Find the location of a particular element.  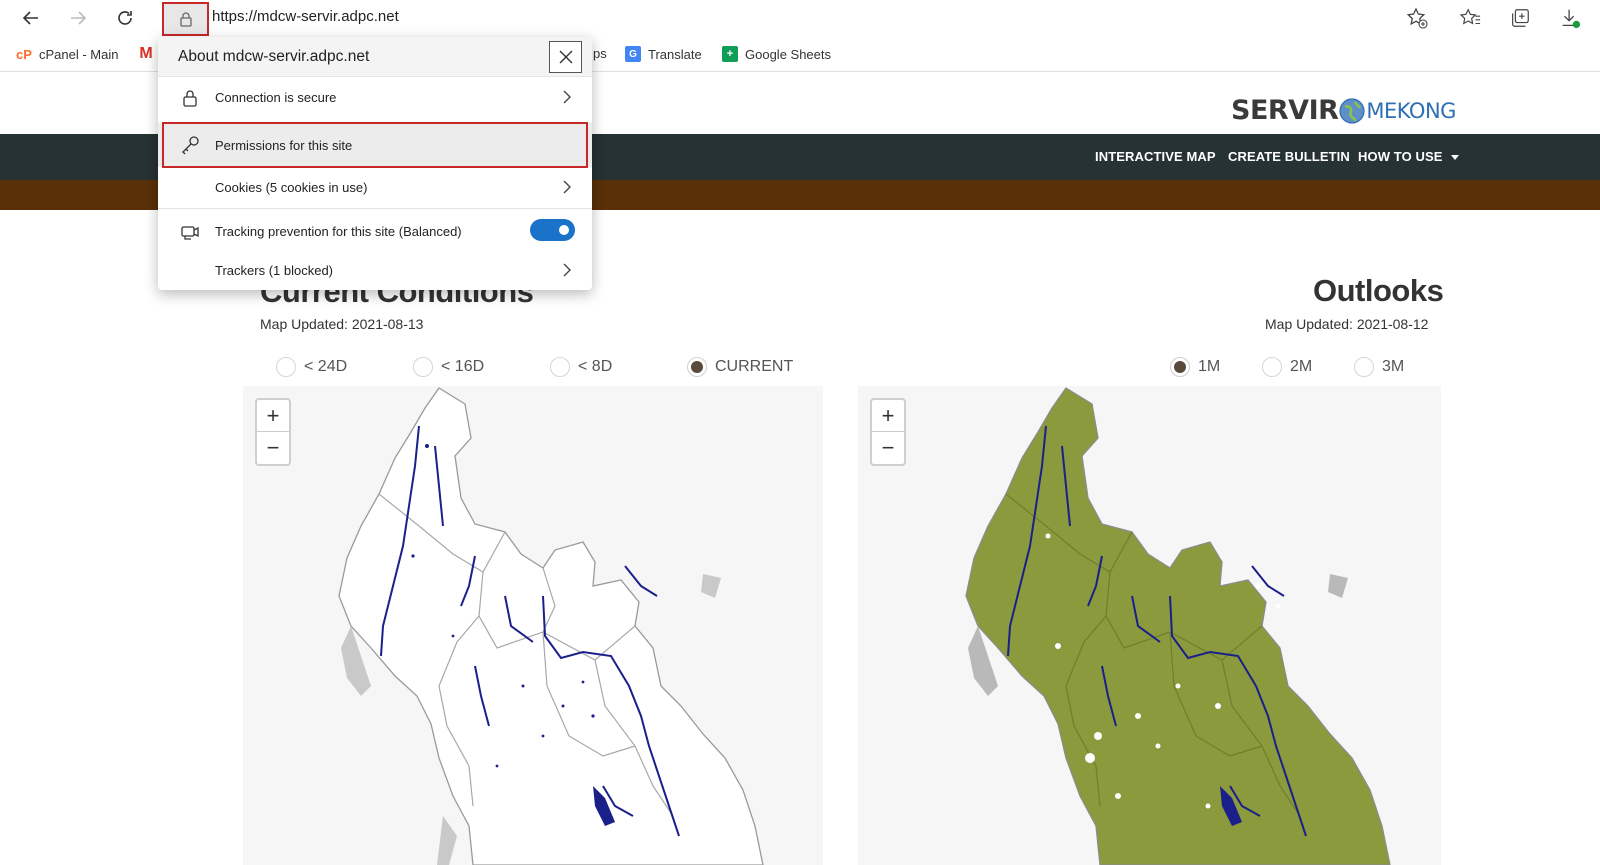

back-button is located at coordinates (31, 18).